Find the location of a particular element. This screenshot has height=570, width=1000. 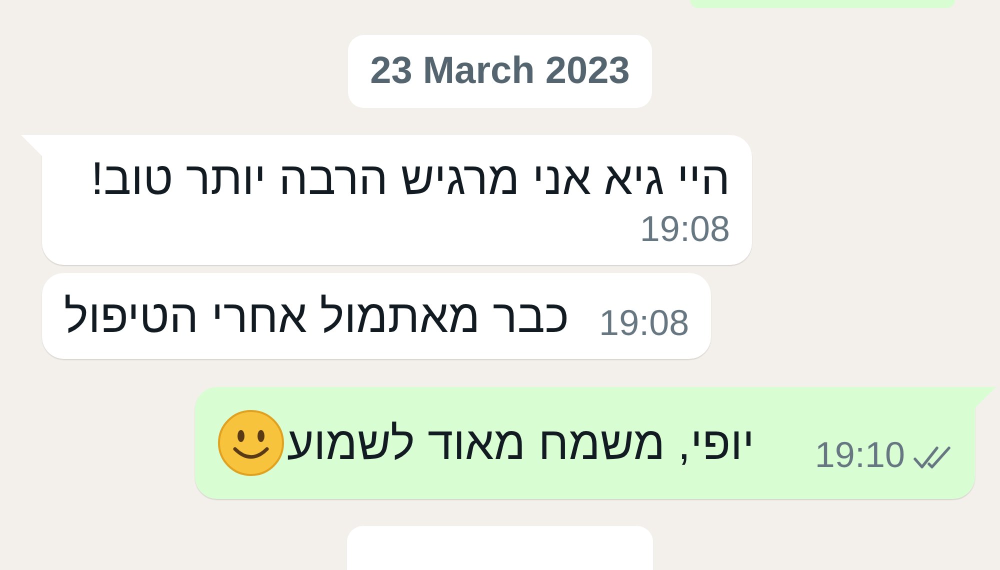

message-text: כבר מאתמול אחרי הטיפול is located at coordinates (317, 316).